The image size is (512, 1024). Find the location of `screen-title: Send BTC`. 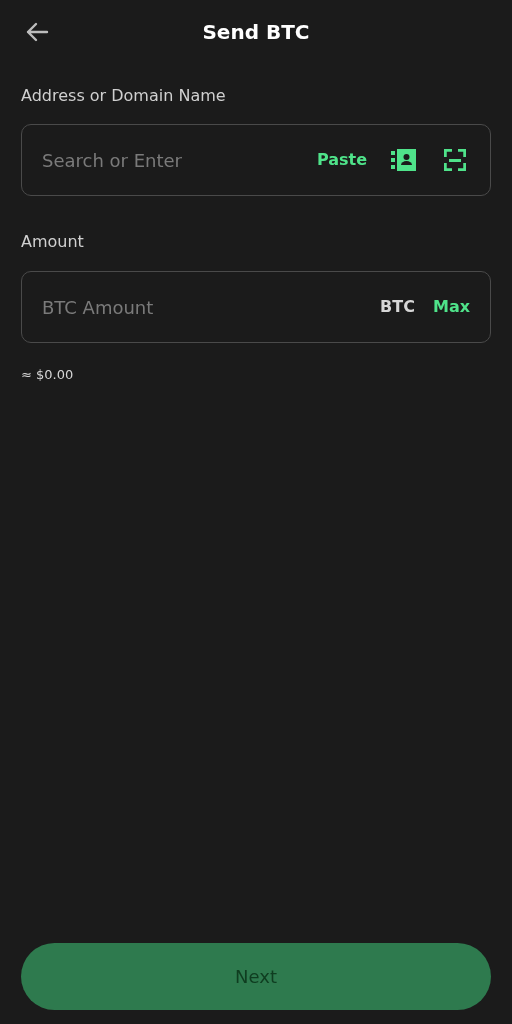

screen-title: Send BTC is located at coordinates (256, 32).